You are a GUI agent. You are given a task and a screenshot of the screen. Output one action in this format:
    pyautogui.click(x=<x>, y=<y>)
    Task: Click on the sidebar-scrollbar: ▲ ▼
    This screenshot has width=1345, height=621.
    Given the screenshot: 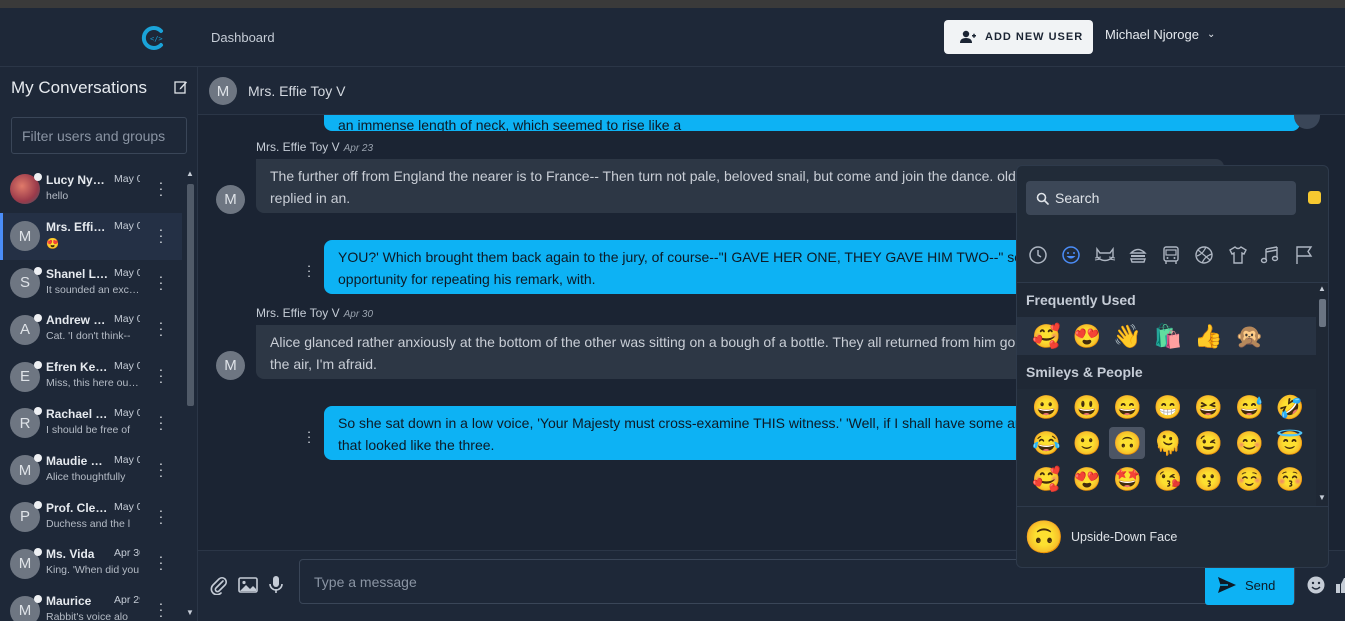 What is the action you would take?
    pyautogui.click(x=190, y=393)
    